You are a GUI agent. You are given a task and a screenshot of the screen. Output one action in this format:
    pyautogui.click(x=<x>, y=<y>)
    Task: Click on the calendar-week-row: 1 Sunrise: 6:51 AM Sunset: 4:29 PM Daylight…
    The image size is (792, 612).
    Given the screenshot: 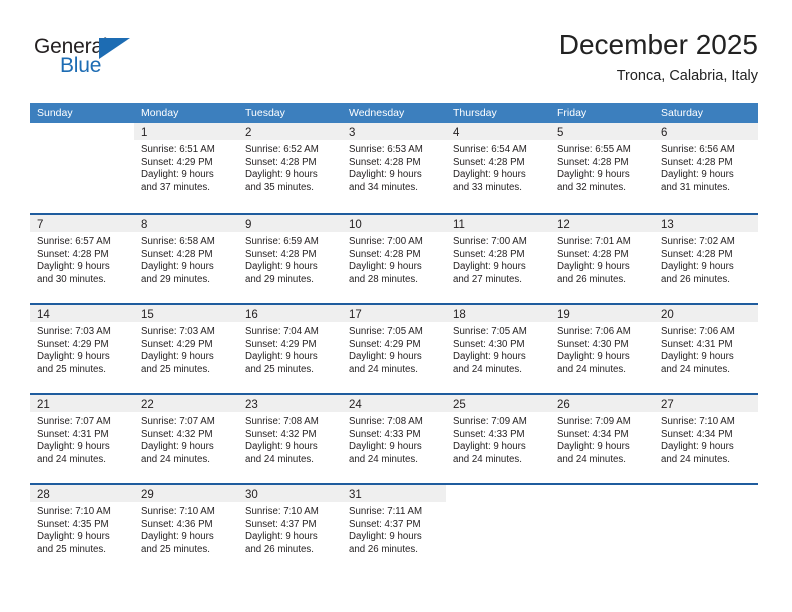 What is the action you would take?
    pyautogui.click(x=394, y=168)
    